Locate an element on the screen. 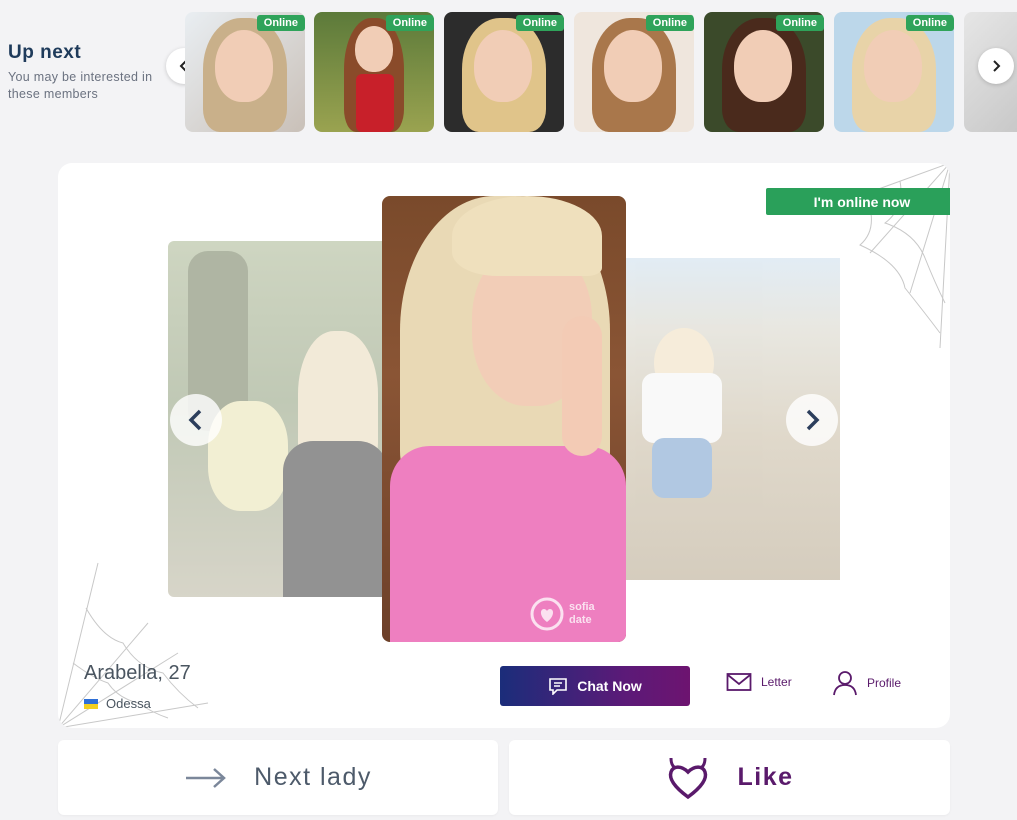 Image resolution: width=1017 pixels, height=820 pixels. city-name: Odessa is located at coordinates (128, 703).